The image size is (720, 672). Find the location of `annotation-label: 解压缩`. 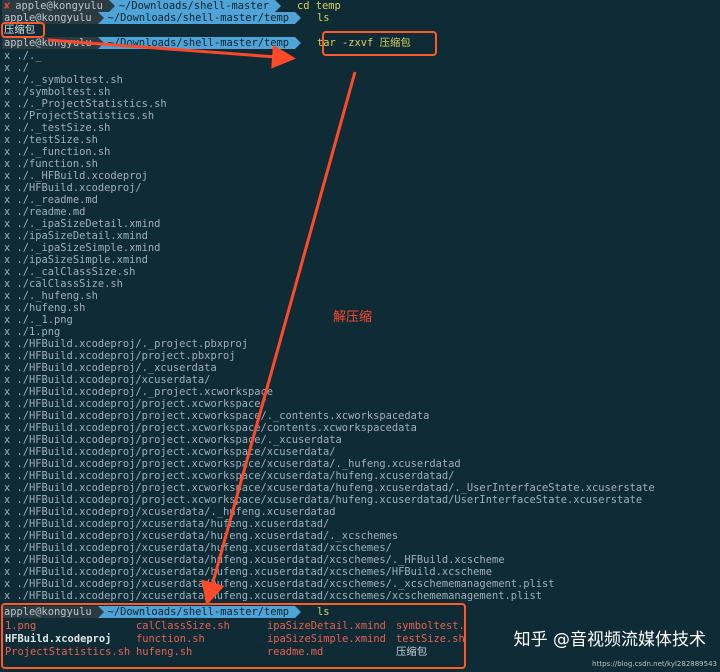

annotation-label: 解压缩 is located at coordinates (353, 317).